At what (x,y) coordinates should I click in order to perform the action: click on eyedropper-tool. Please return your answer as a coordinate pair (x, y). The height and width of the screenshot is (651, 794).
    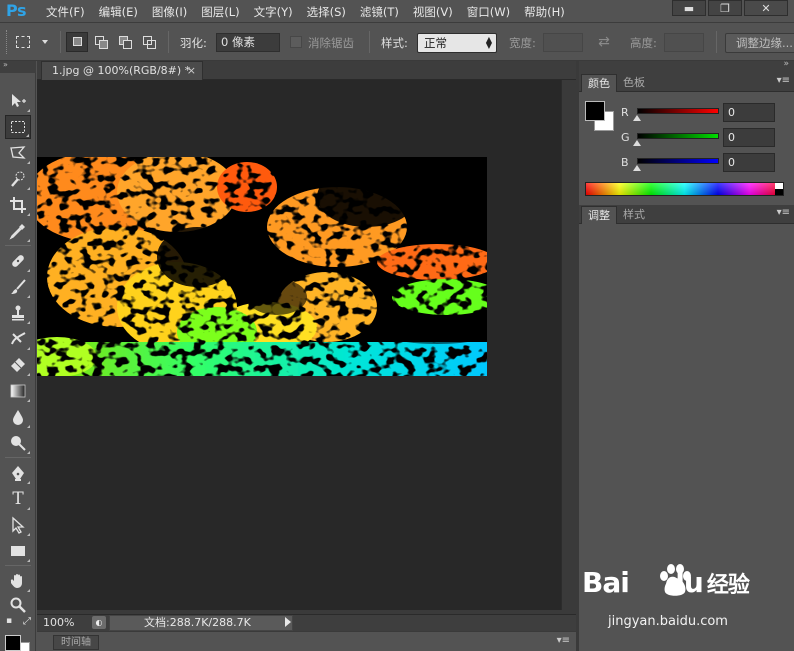
    Looking at the image, I should click on (18, 231).